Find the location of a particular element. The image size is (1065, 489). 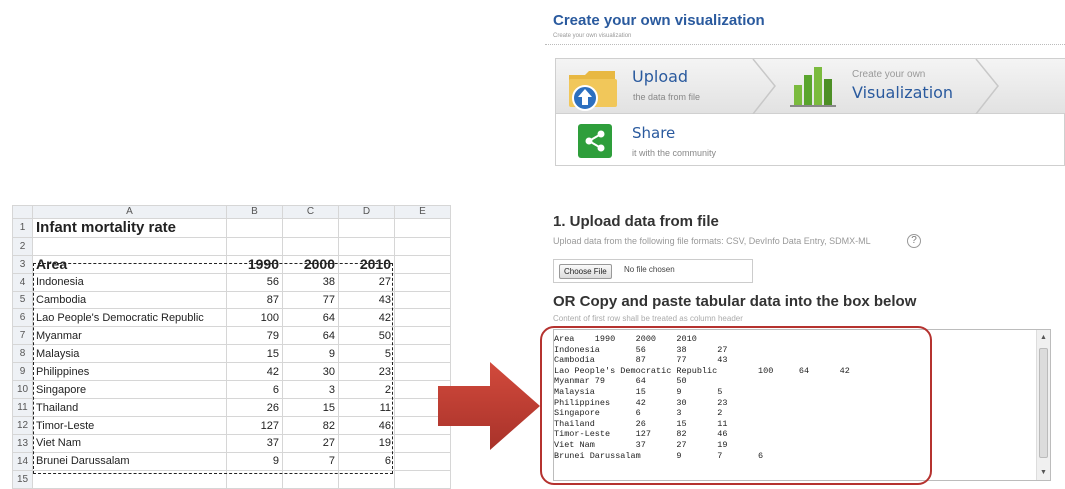

area-cell: Timor-Leste is located at coordinates (129, 426).